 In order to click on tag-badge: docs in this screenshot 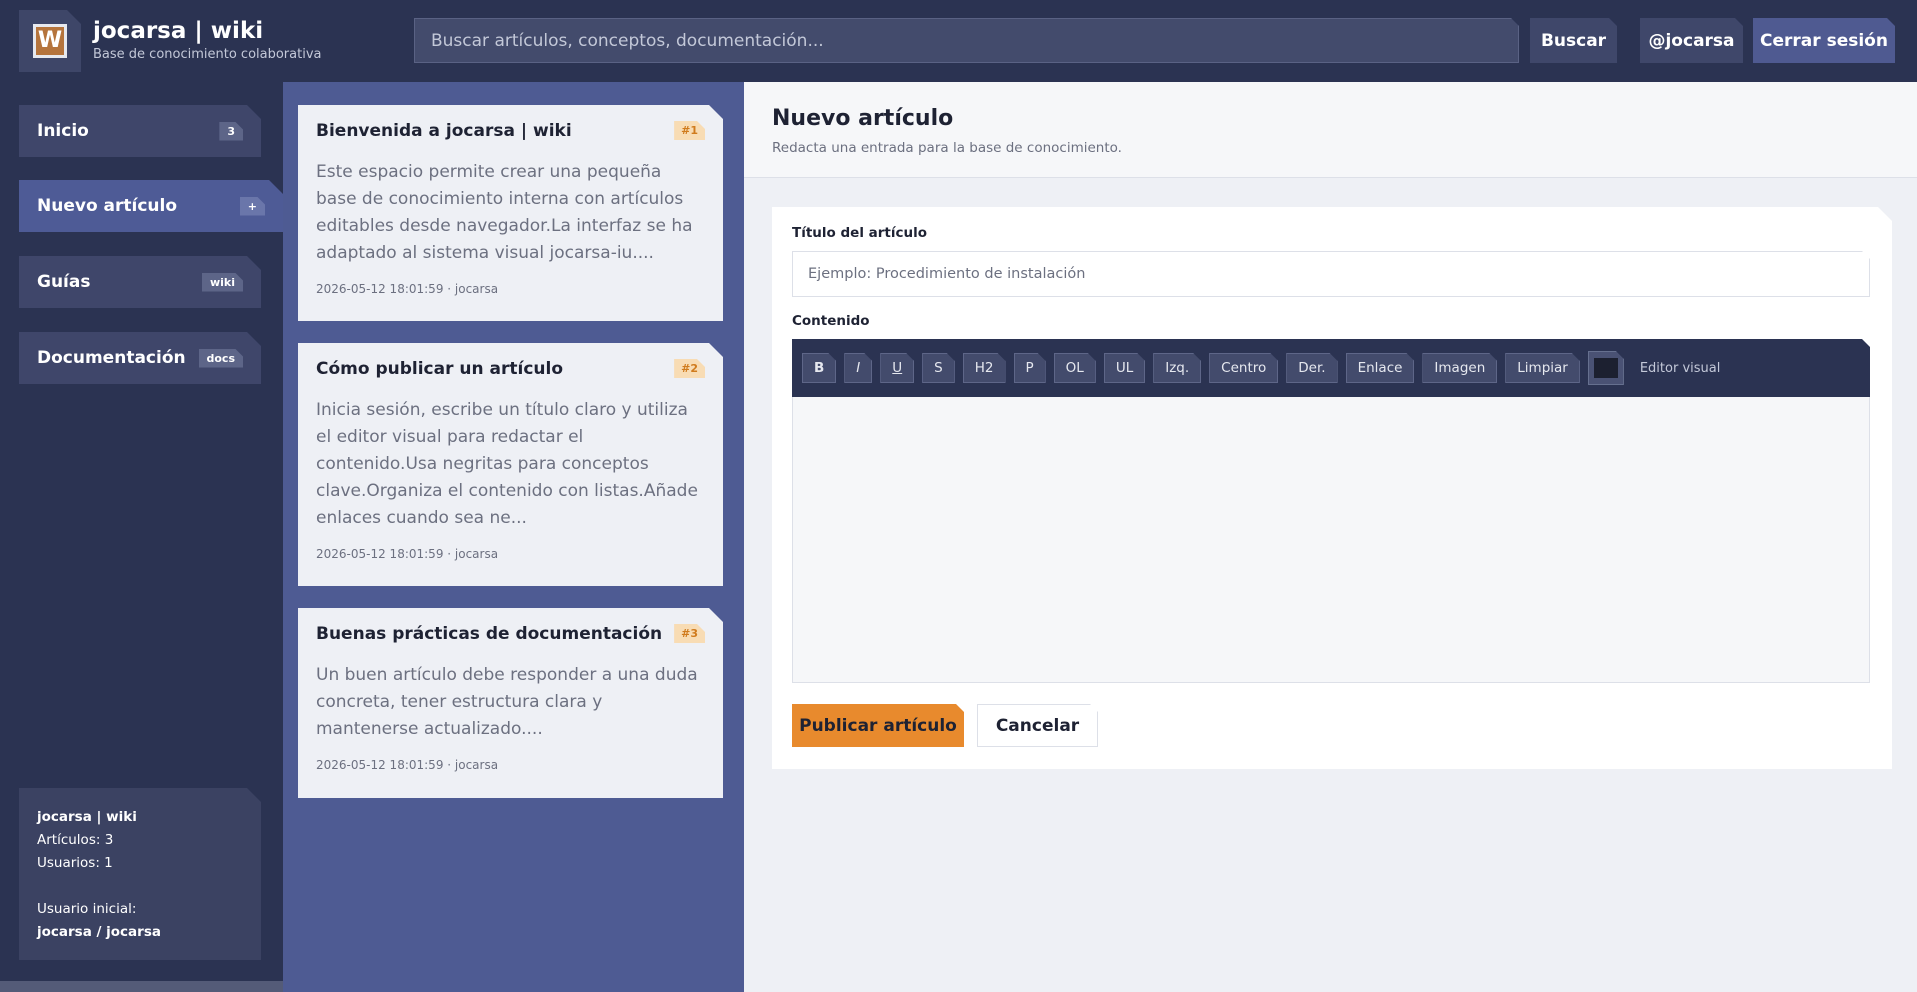, I will do `click(221, 358)`.